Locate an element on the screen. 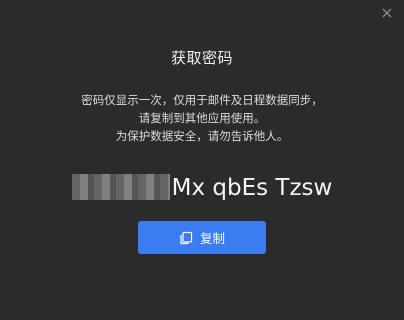 This screenshot has width=404, height=320. description-line: 为保护数据安全，请勿告诉他人。 is located at coordinates (202, 136).